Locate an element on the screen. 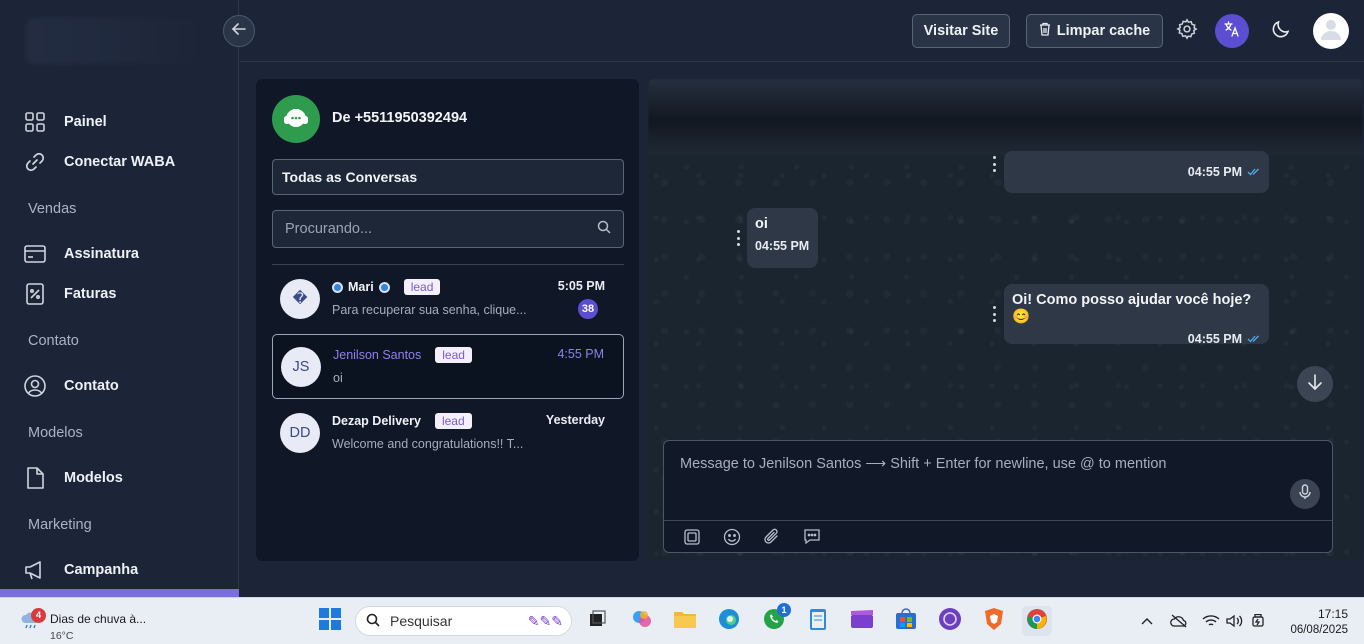 The image size is (1364, 644). translate-icon is located at coordinates (1232, 31).